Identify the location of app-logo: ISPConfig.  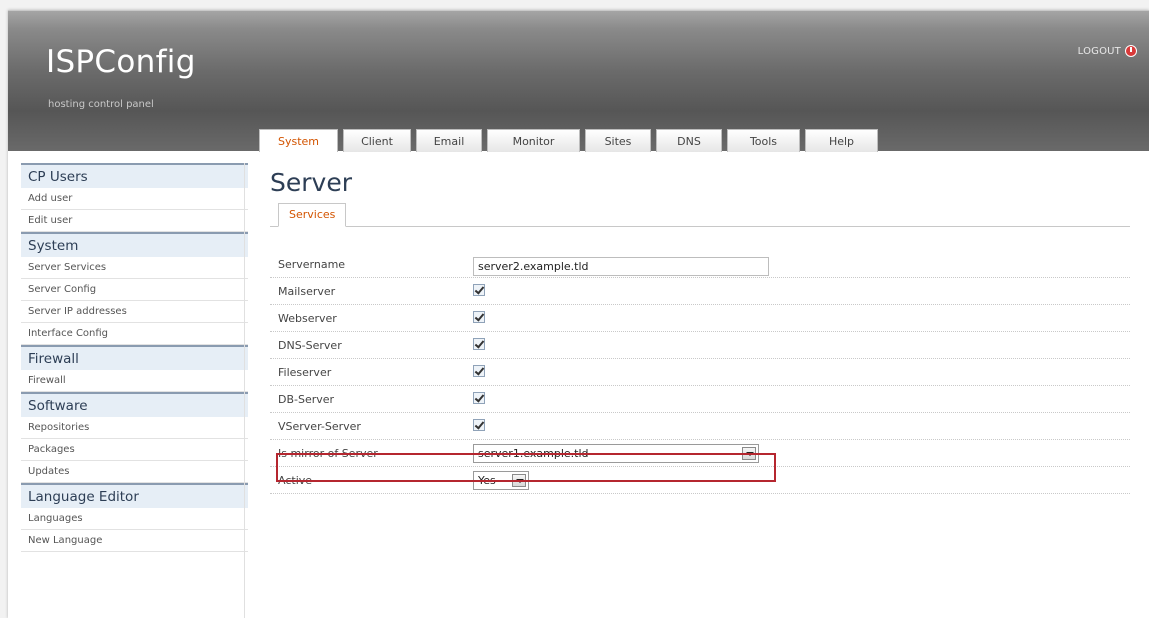
(121, 62).